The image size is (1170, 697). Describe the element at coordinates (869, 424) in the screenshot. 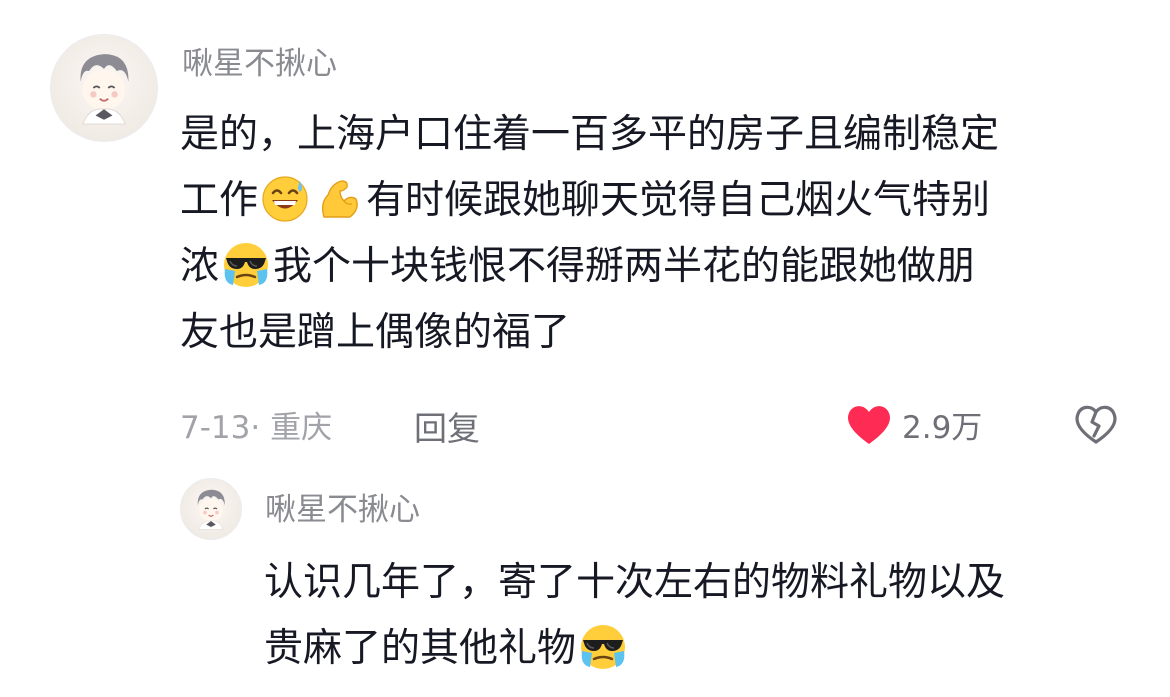

I see `heart-icon` at that location.